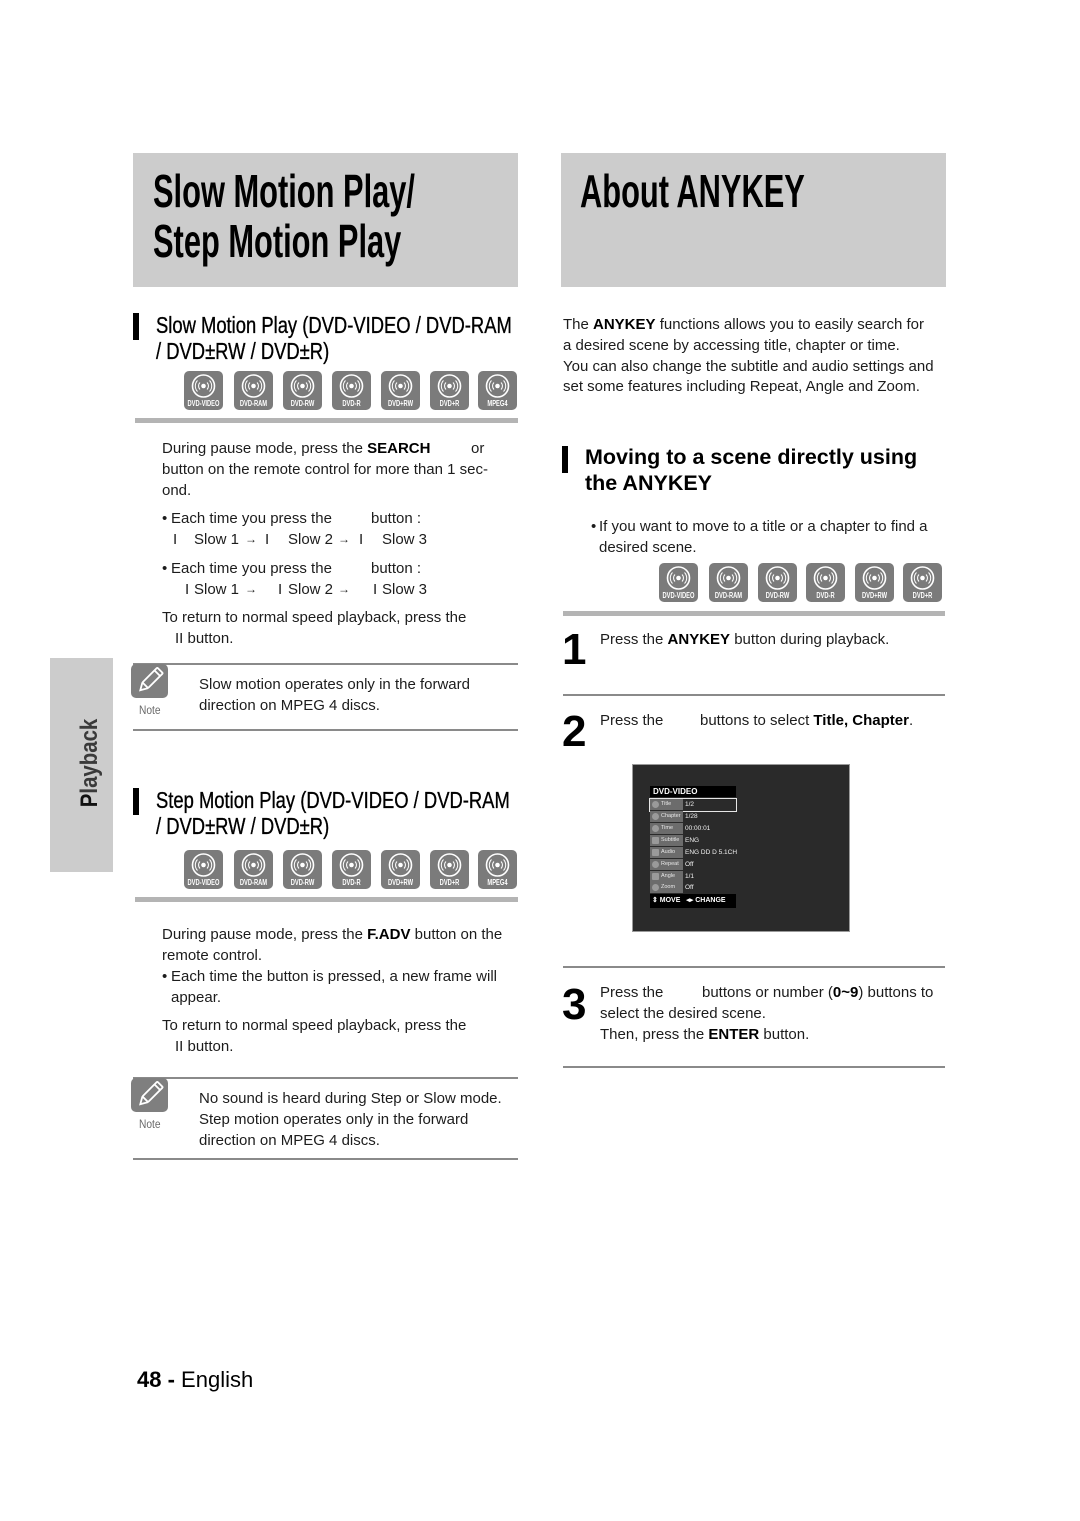  Describe the element at coordinates (251, 568) in the screenshot. I see `bullet-text: Each time you press the` at that location.